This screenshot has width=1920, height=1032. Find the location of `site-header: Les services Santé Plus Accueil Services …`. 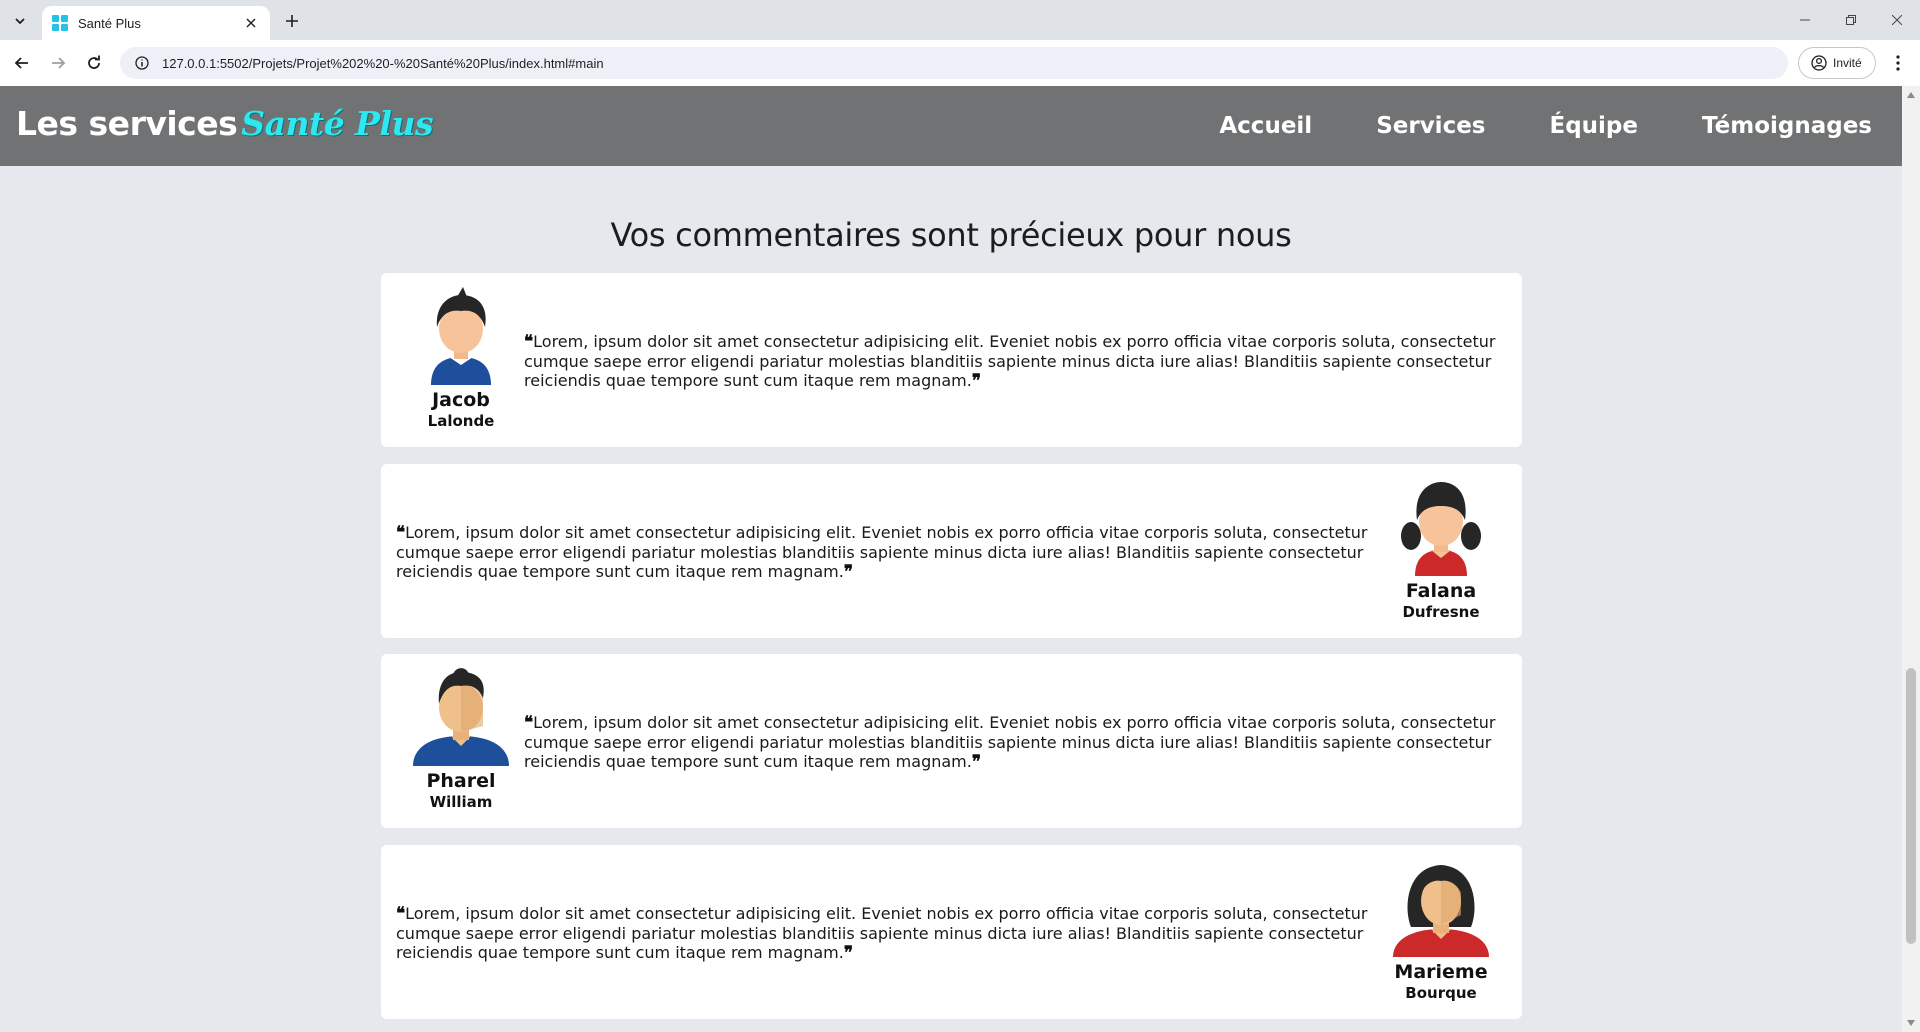

site-header: Les services Santé Plus Accueil Services … is located at coordinates (951, 126).